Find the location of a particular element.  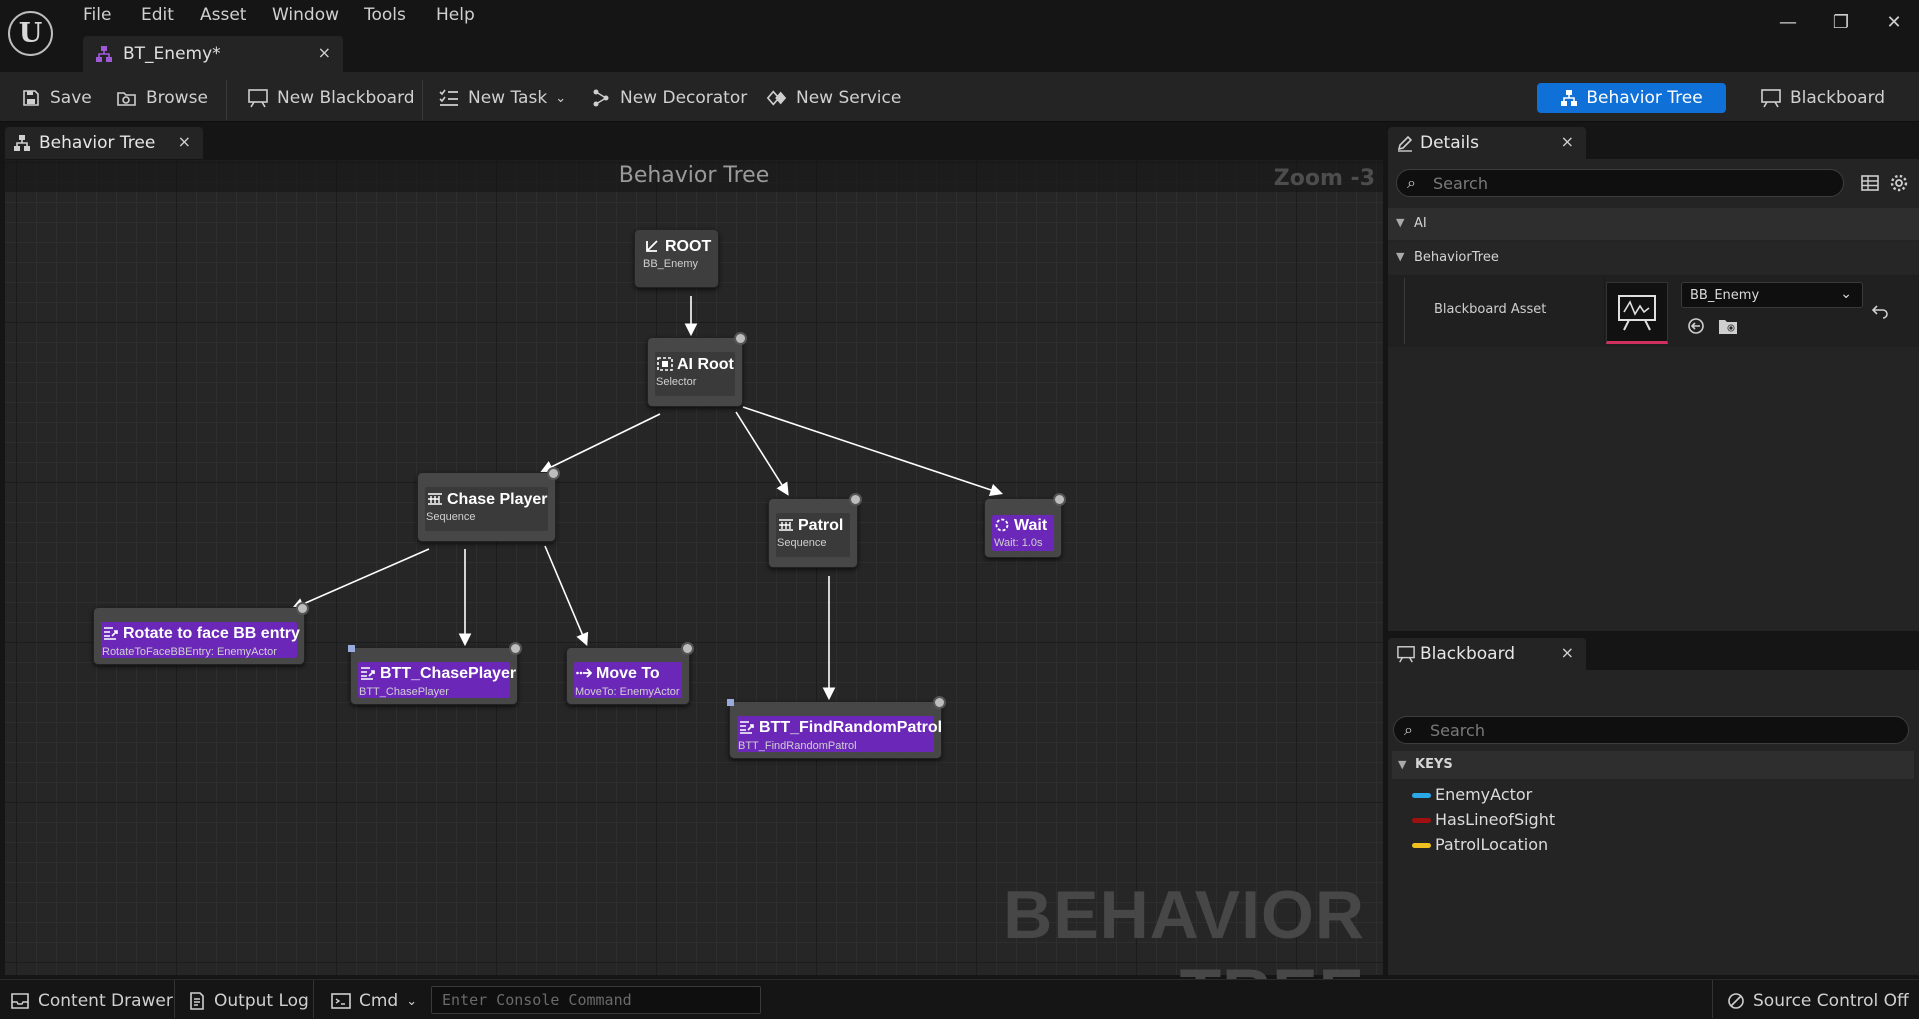

minimize-button: — is located at coordinates (1788, 22).